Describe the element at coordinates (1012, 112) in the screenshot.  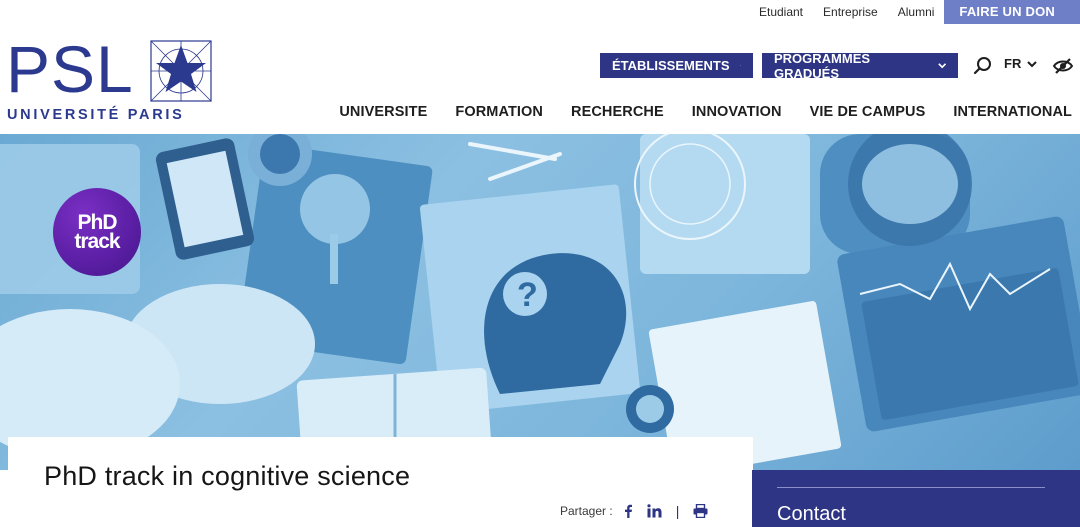
I see `nav-international: INTERNATIONAL` at that location.